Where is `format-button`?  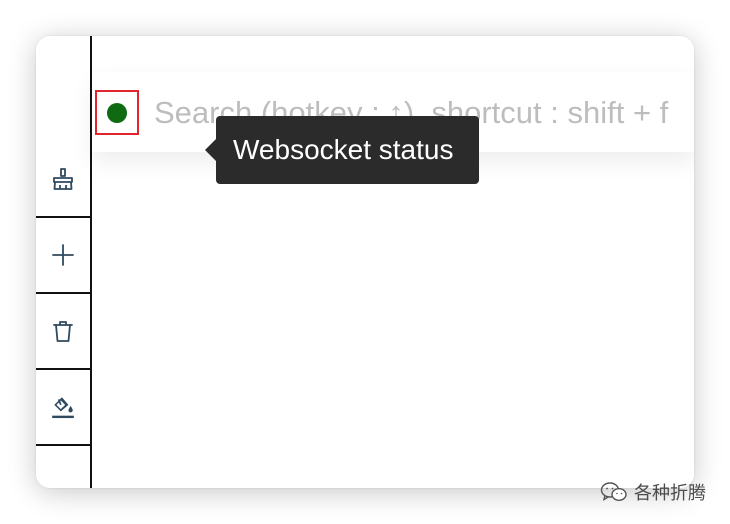
format-button is located at coordinates (63, 407).